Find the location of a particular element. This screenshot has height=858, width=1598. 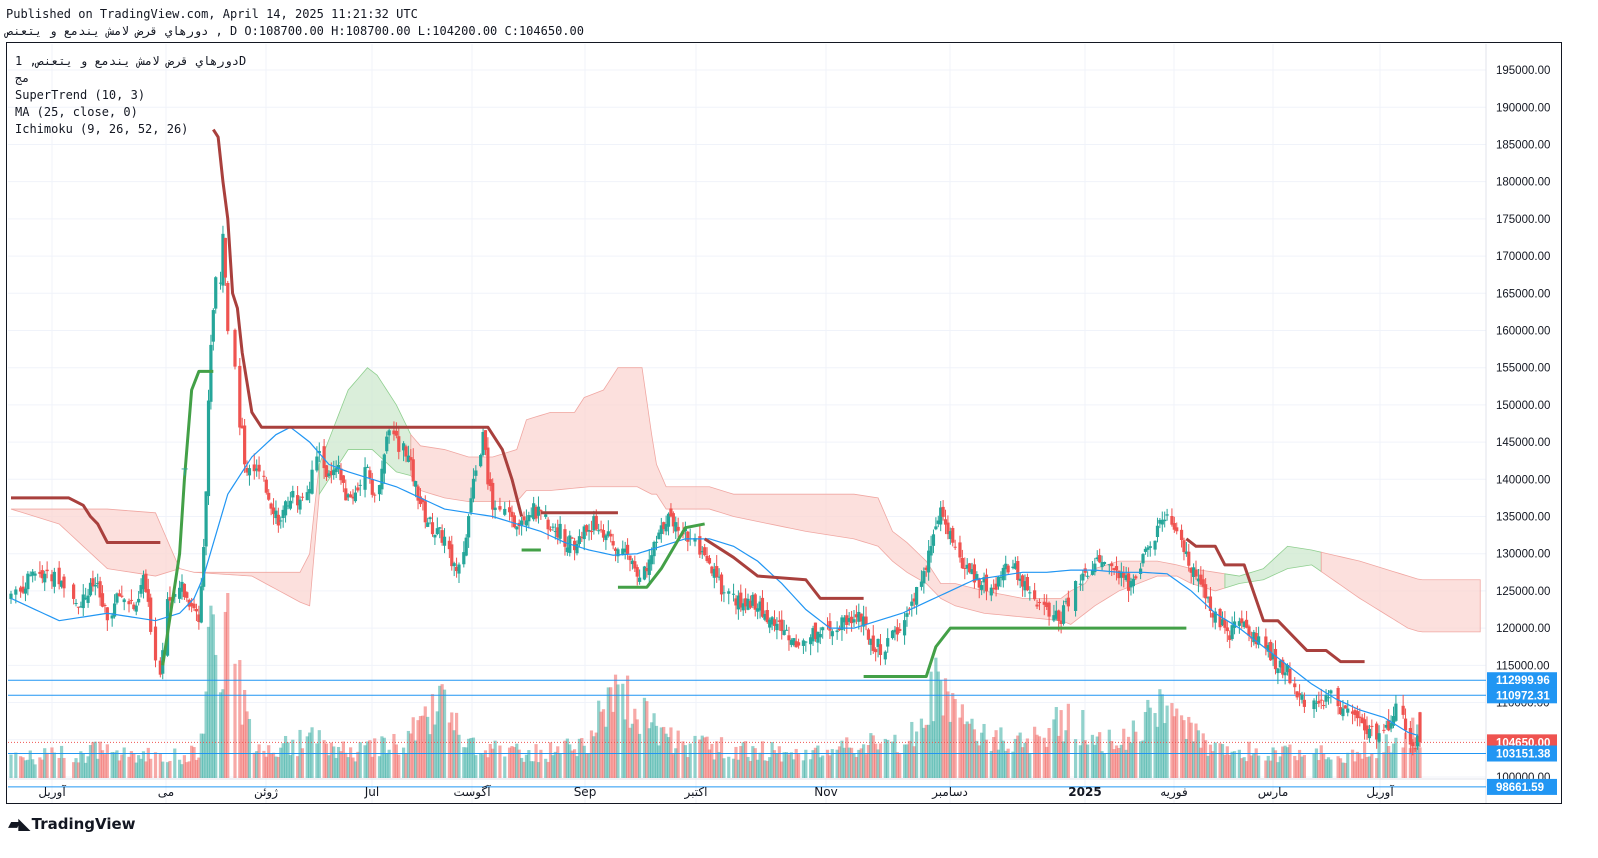

supertrend-flip-marker: T is located at coordinates (185, 473).